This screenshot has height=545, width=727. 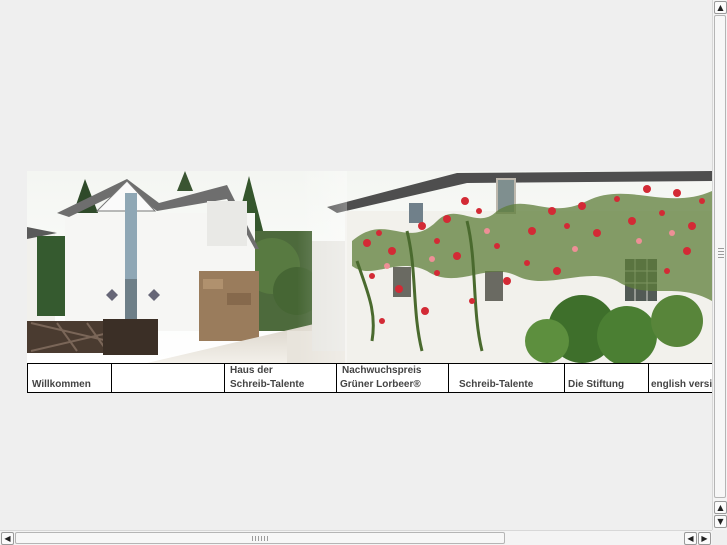 What do you see at coordinates (280, 378) in the screenshot?
I see `nav-item-haus-der-schreib-talente: Haus der Schreib-Talente` at bounding box center [280, 378].